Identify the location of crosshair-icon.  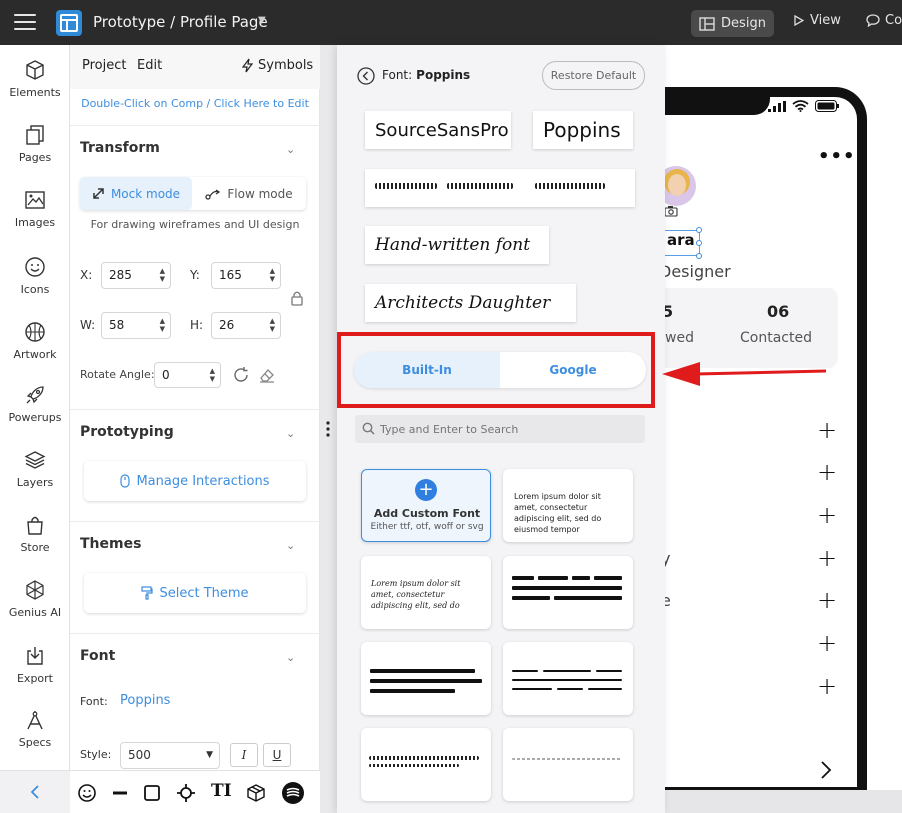
(186, 793).